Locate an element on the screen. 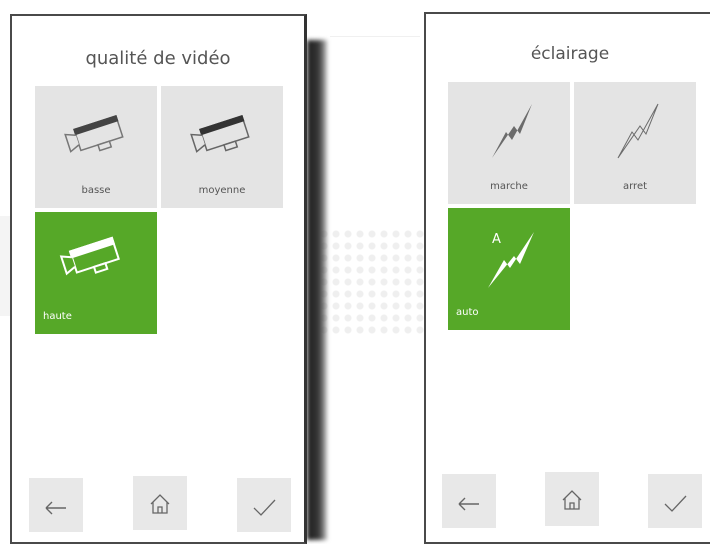 Image resolution: width=710 pixels, height=544 pixels. quality-option-low: basse is located at coordinates (96, 147).